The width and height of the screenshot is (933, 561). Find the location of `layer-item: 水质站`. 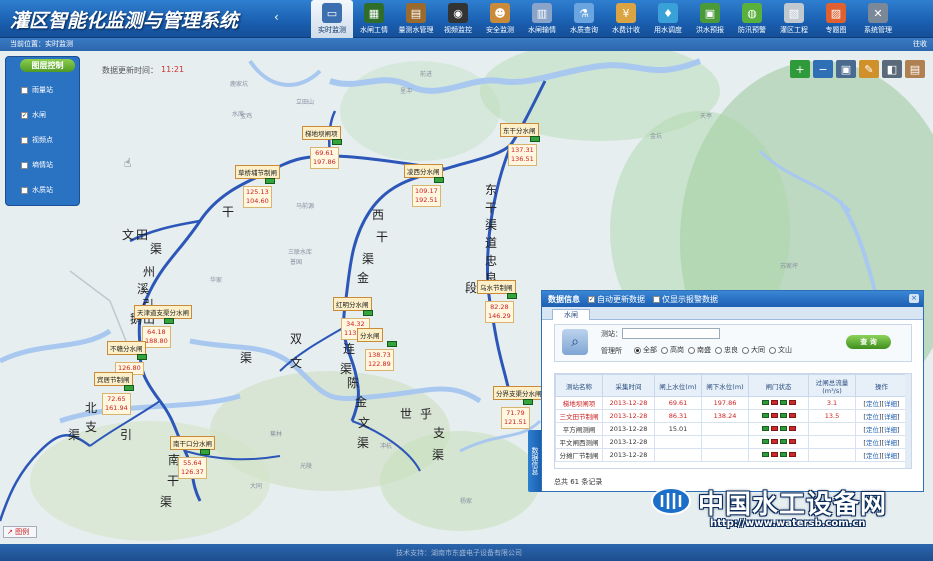

layer-item: 水质站 is located at coordinates (37, 190).